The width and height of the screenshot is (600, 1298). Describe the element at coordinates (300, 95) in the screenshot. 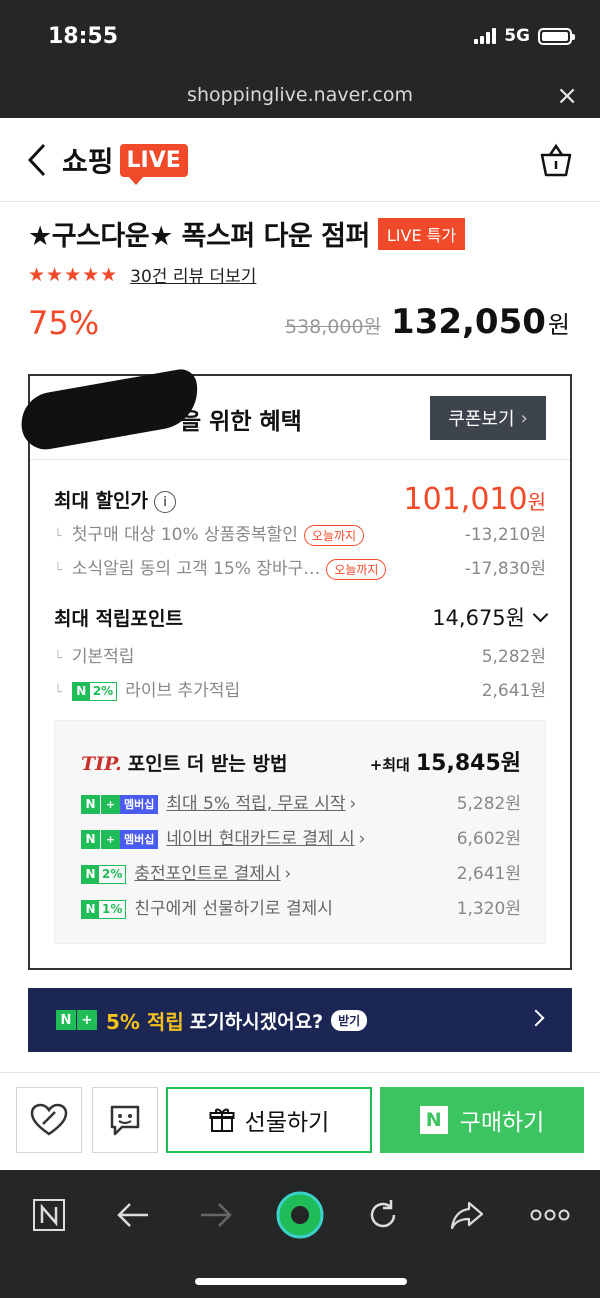

I see `url-text: shoppinglive.naver.com` at that location.